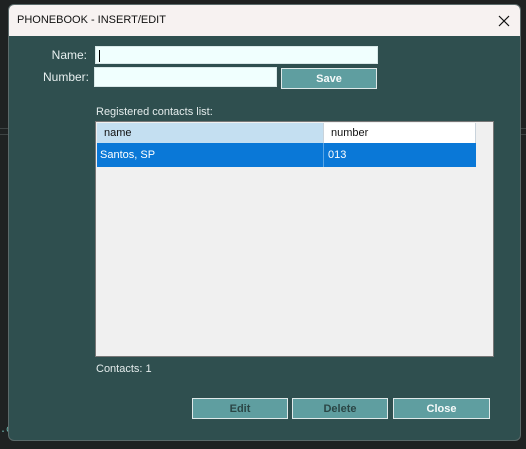 The image size is (526, 449). What do you see at coordinates (185, 77) in the screenshot?
I see `number-field` at bounding box center [185, 77].